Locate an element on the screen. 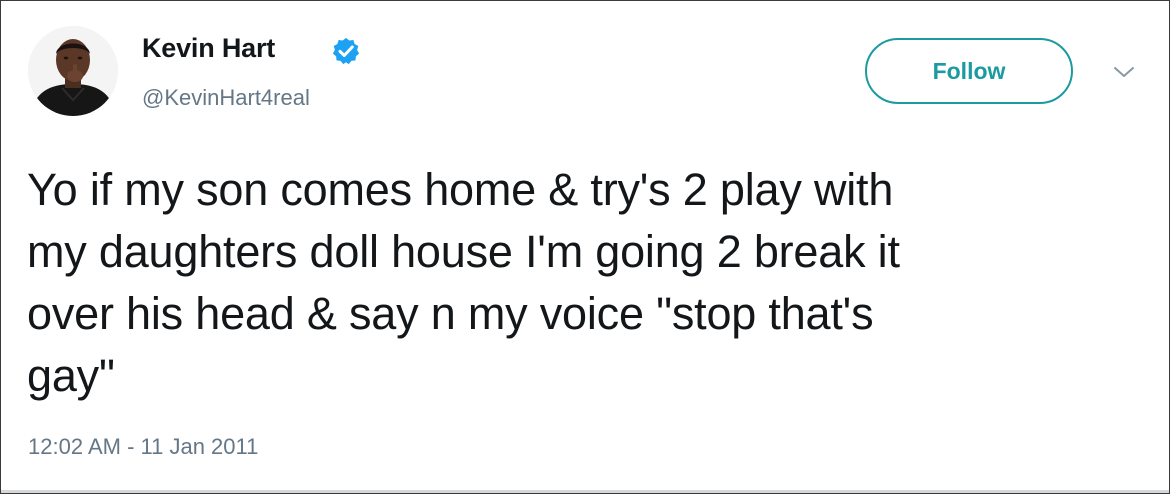 This screenshot has width=1170, height=494. divider is located at coordinates (585, 491).